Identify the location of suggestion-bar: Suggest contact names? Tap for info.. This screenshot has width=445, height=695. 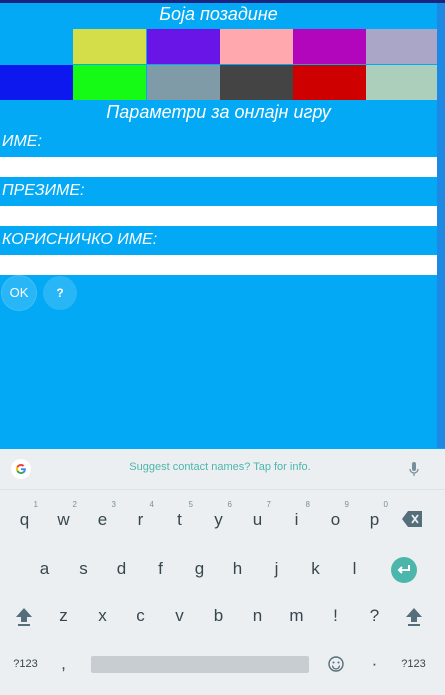
(222, 469).